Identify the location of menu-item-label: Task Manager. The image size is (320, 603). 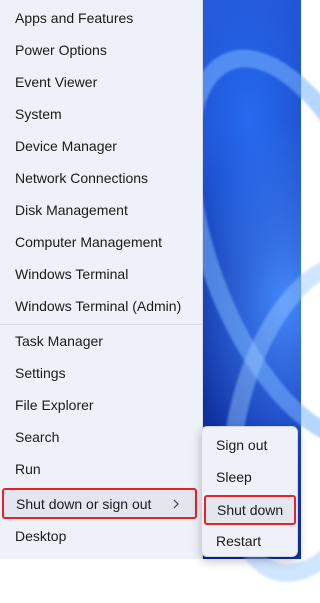
(59, 341).